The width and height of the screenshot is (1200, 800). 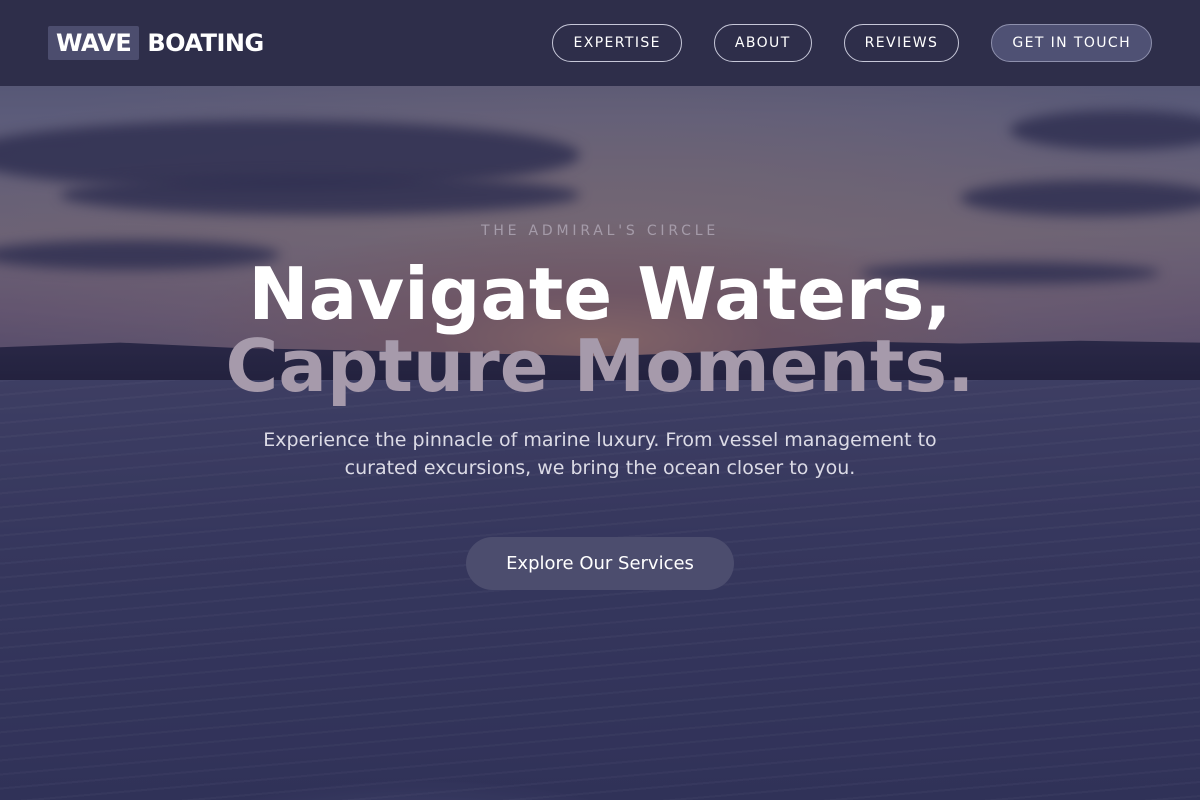 What do you see at coordinates (600, 231) in the screenshot?
I see `hero-eyebrow: THE ADMIRAL'S CIRCLE` at bounding box center [600, 231].